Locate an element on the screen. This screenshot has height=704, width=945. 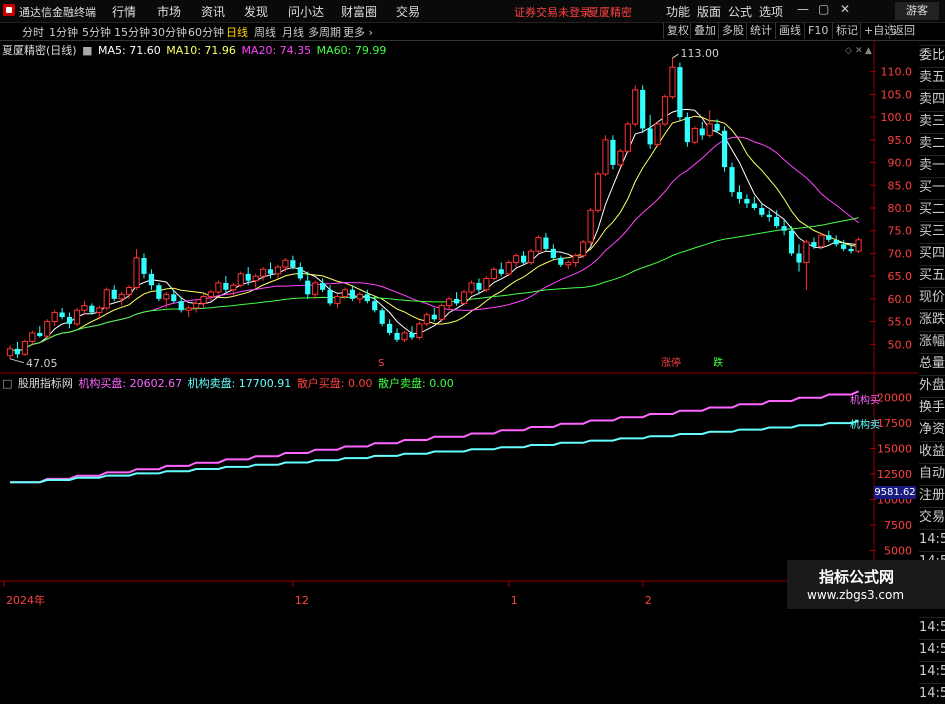
retail-buy-label: 散户买盘: 0.00 is located at coordinates (334, 383).